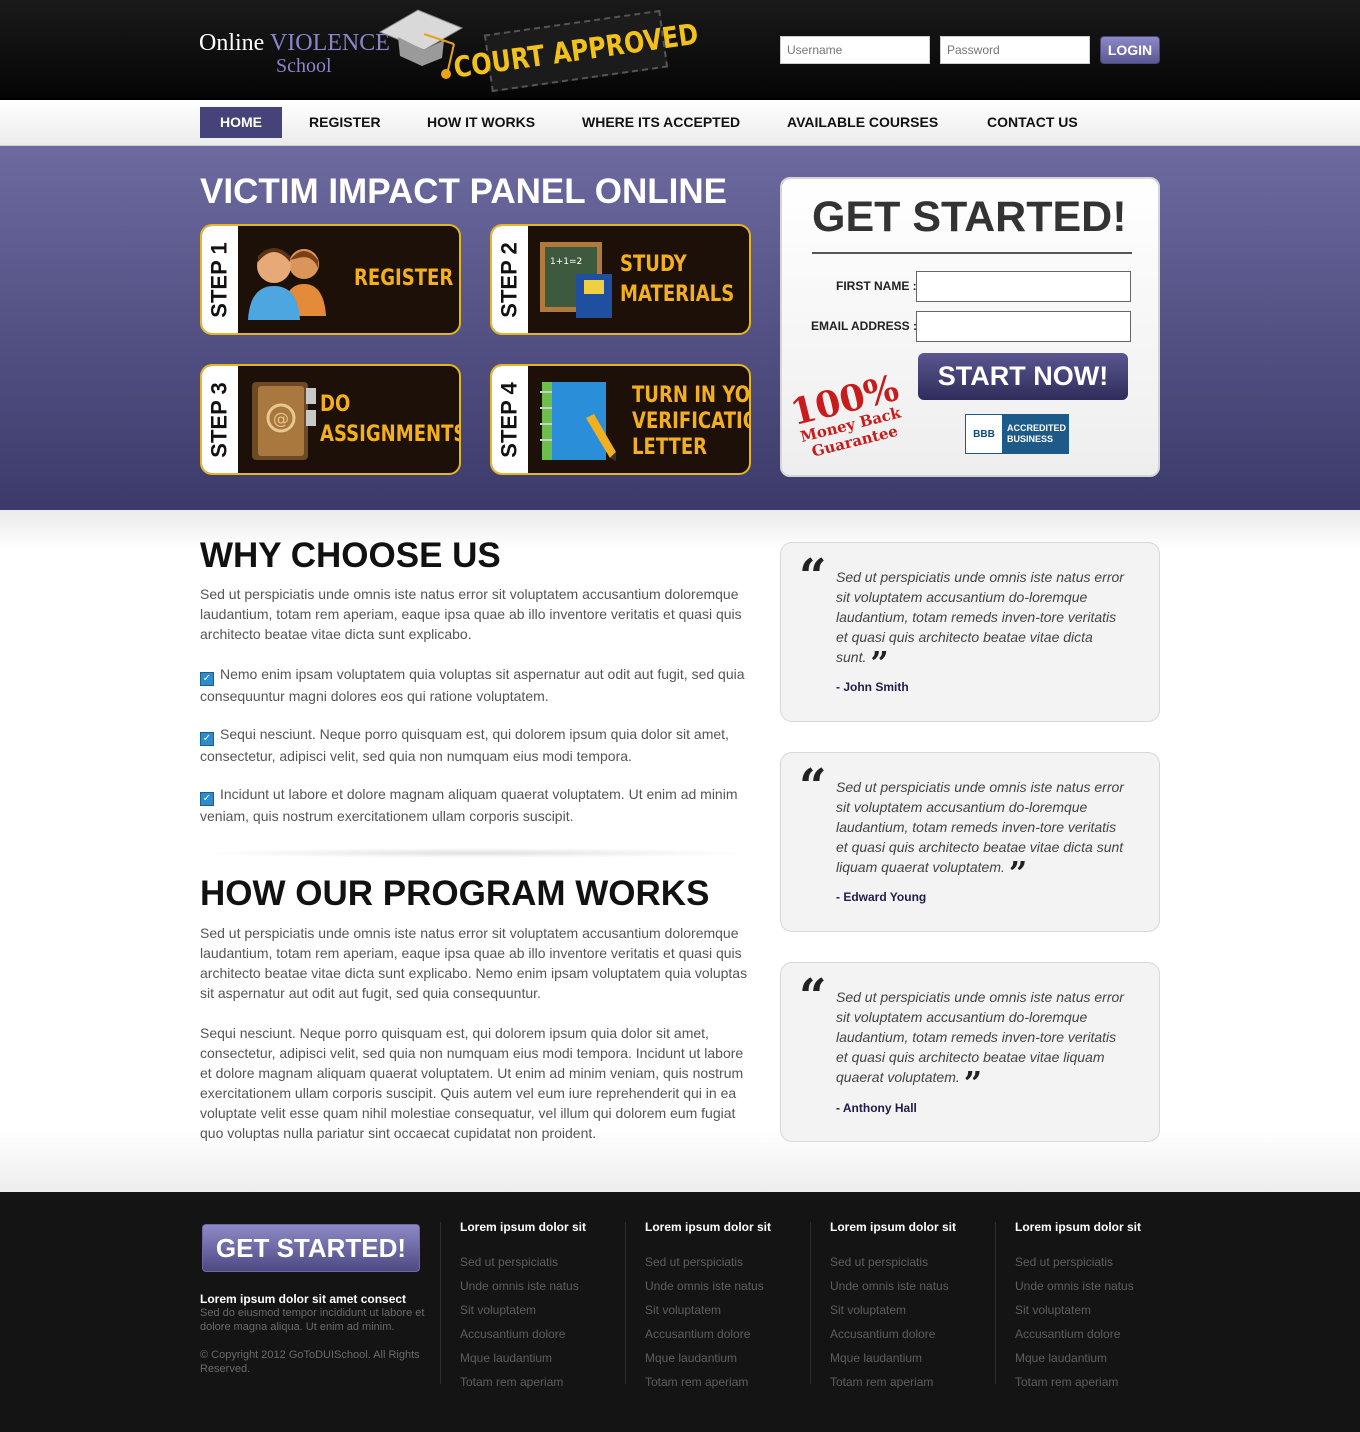 The image size is (1360, 1432). Describe the element at coordinates (690, 421) in the screenshot. I see `step-4-label-line2: VERIFICATION` at that location.